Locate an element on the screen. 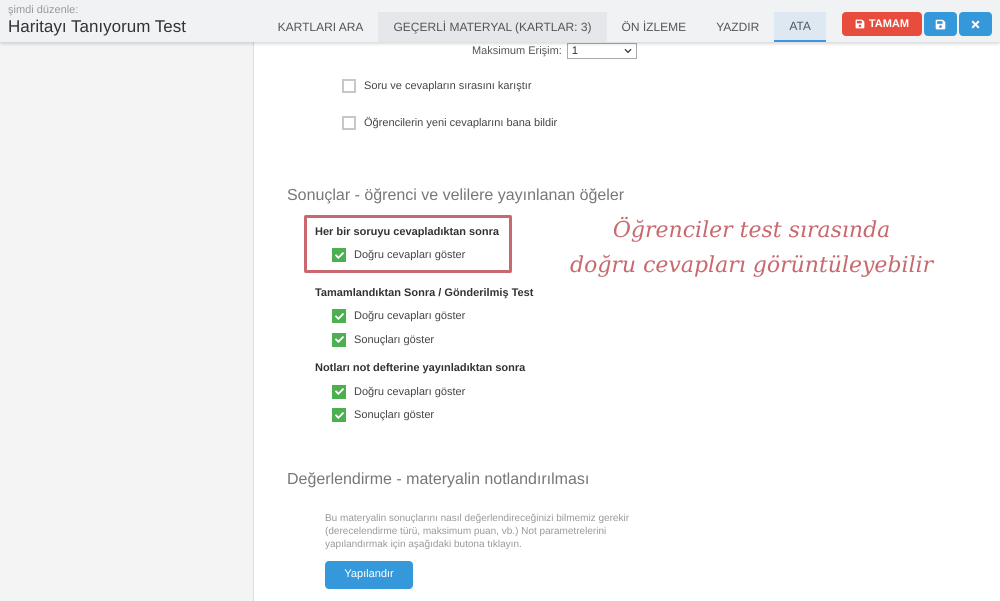  section-heading: Sonuçlar - öğrenci ve velilere yayınlanan öğeler is located at coordinates (456, 196).